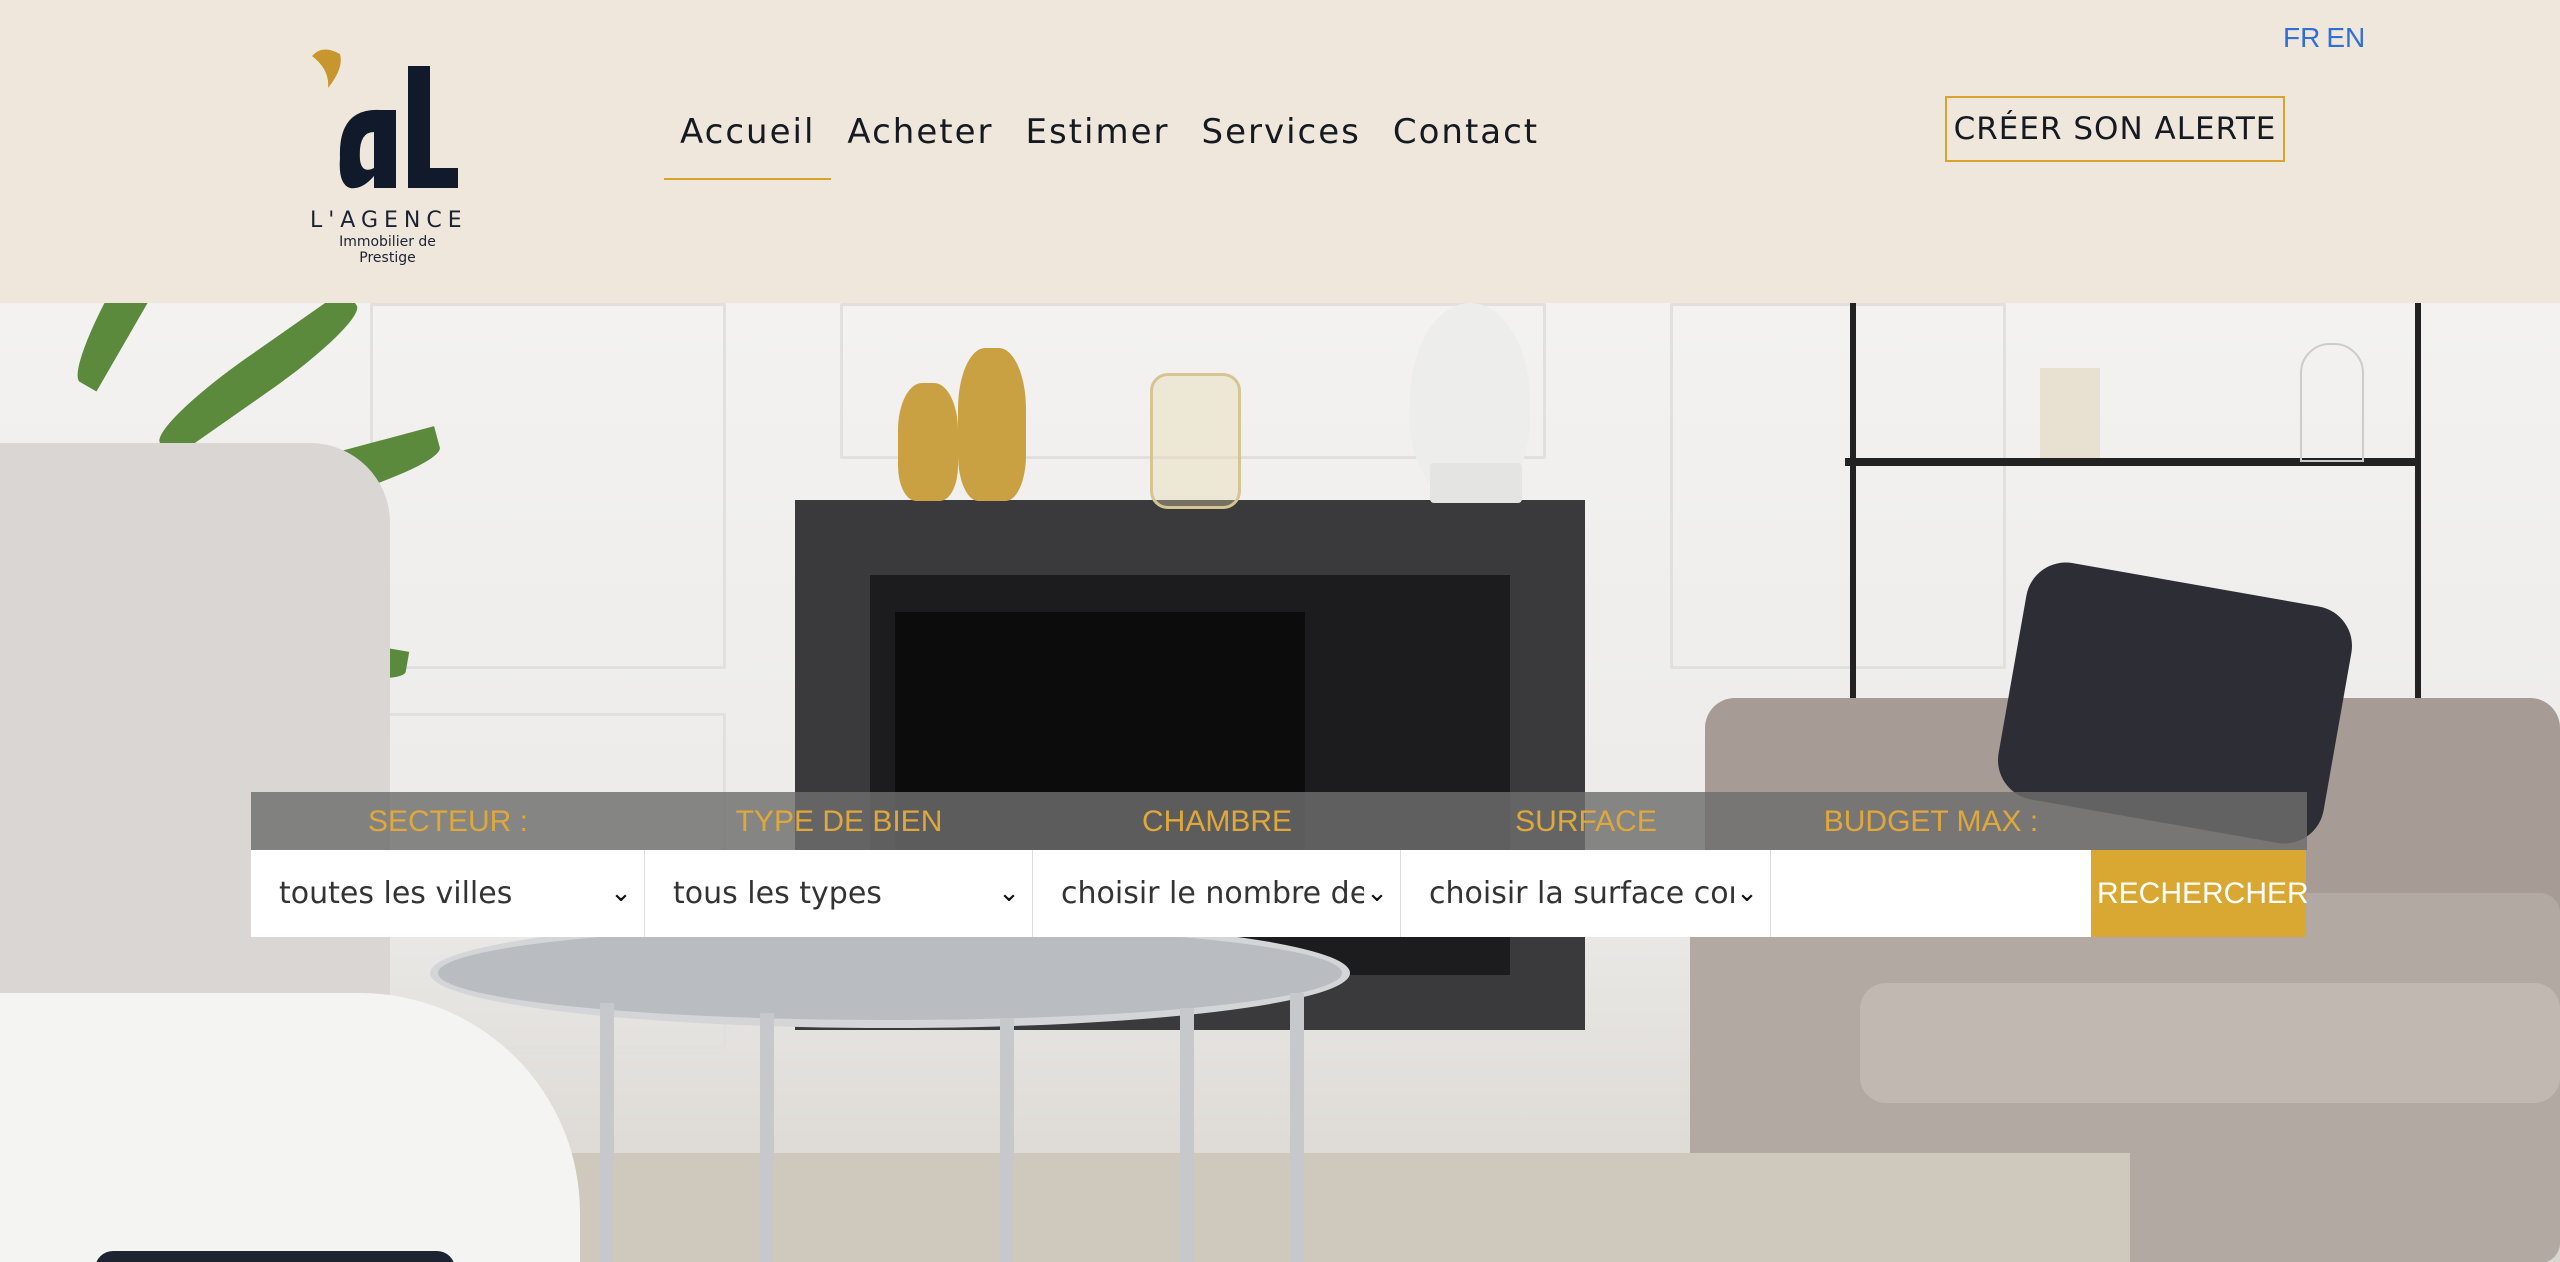 This screenshot has height=1262, width=2560. Describe the element at coordinates (448, 893) in the screenshot. I see `secteur-select: toutes les villes ⌄` at that location.